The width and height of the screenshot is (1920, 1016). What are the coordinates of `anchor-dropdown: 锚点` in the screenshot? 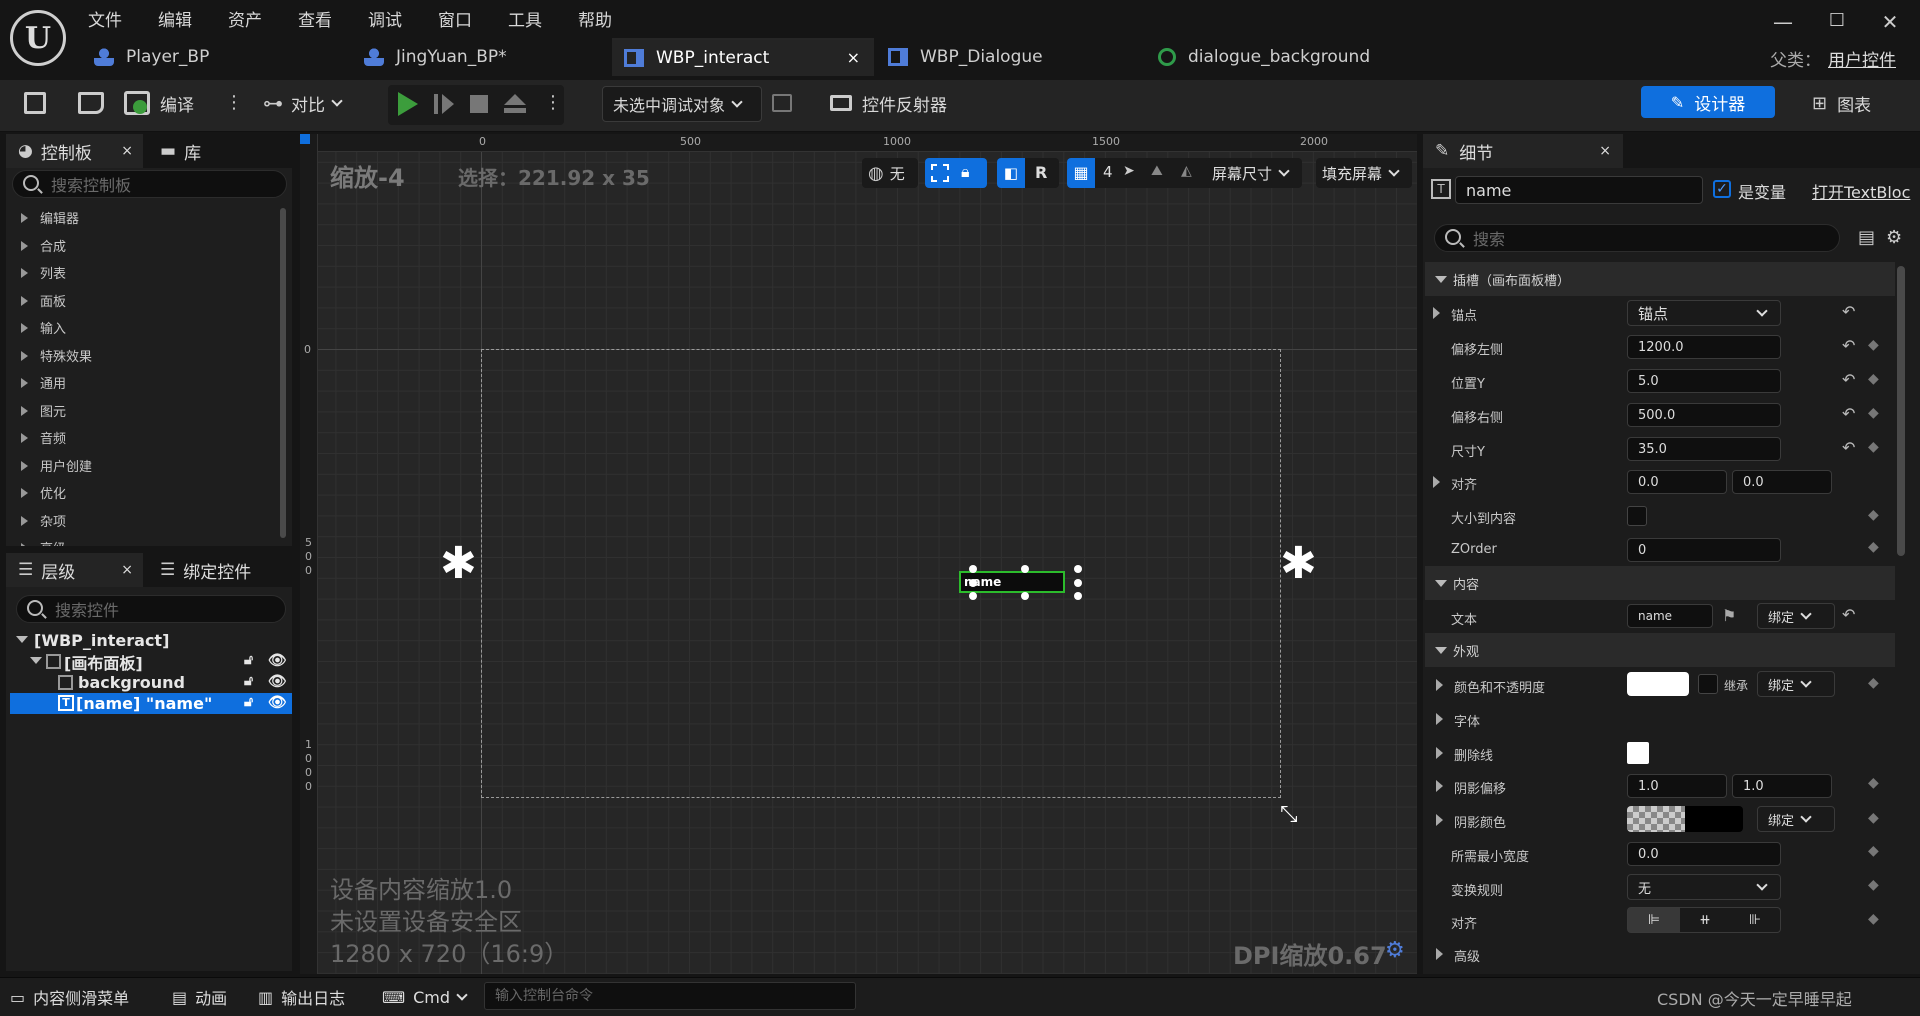 It's located at (1704, 313).